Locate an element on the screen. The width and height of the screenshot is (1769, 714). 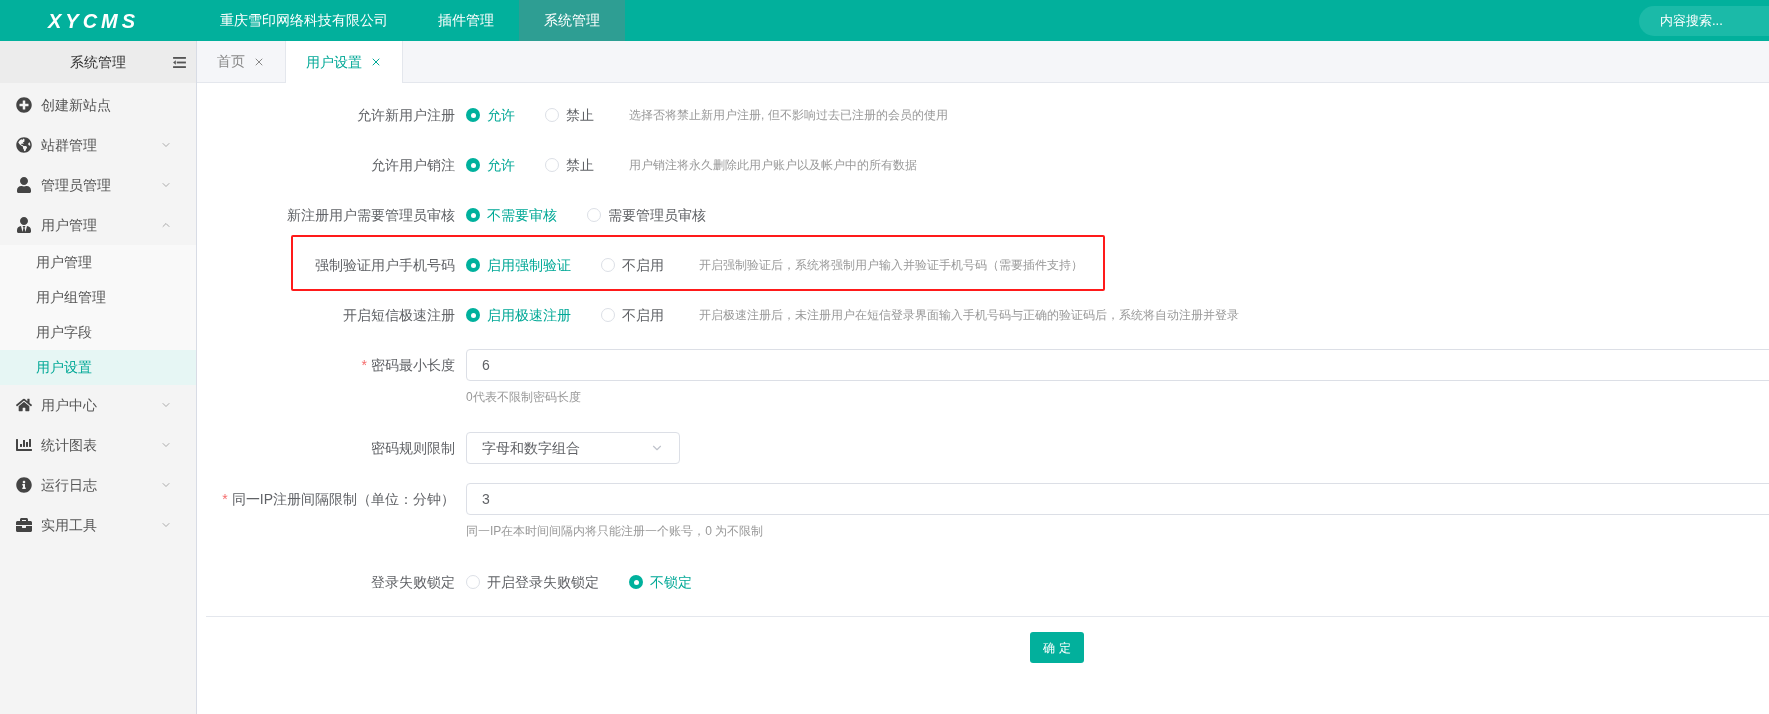
sidebar-subitem: 用户字段 is located at coordinates (98, 332).